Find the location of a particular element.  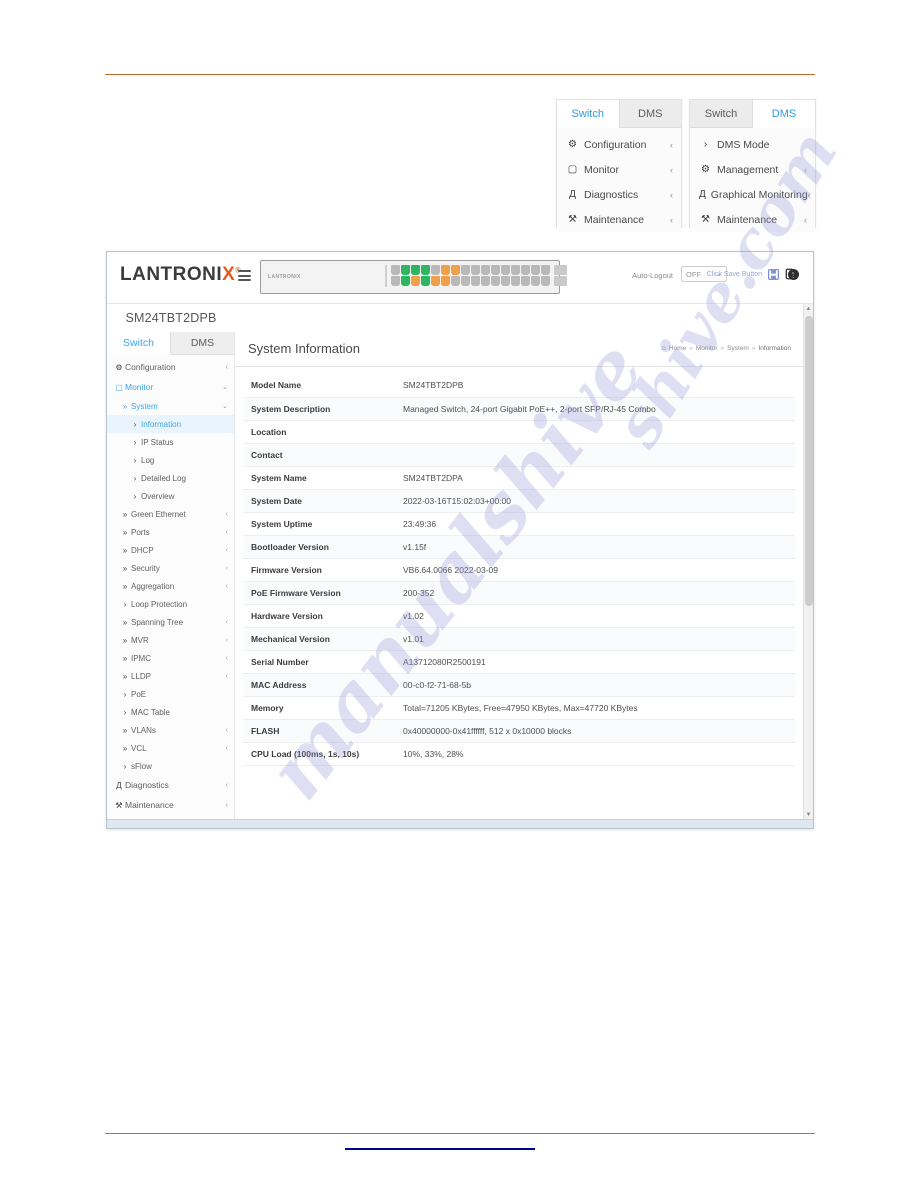

scroll-up-icon: ▲ is located at coordinates (808, 309).